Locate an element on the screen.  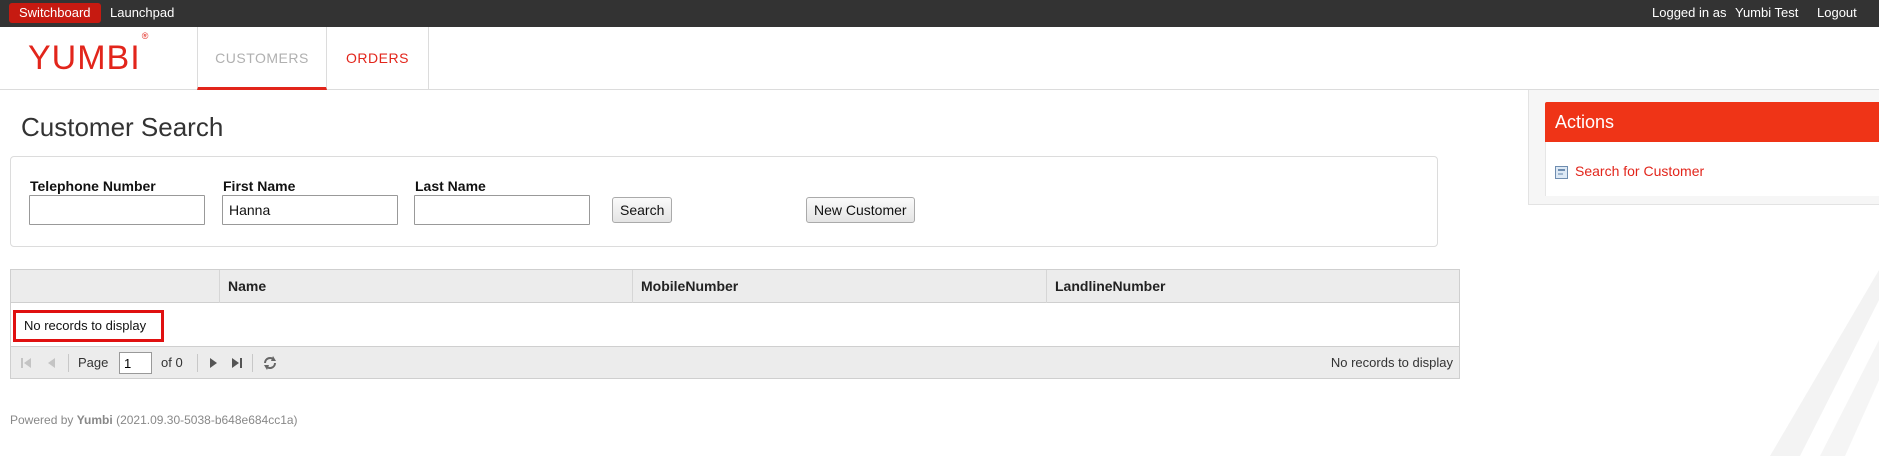
grid-pager: Page of 0 No records to display is located at coordinates (735, 362).